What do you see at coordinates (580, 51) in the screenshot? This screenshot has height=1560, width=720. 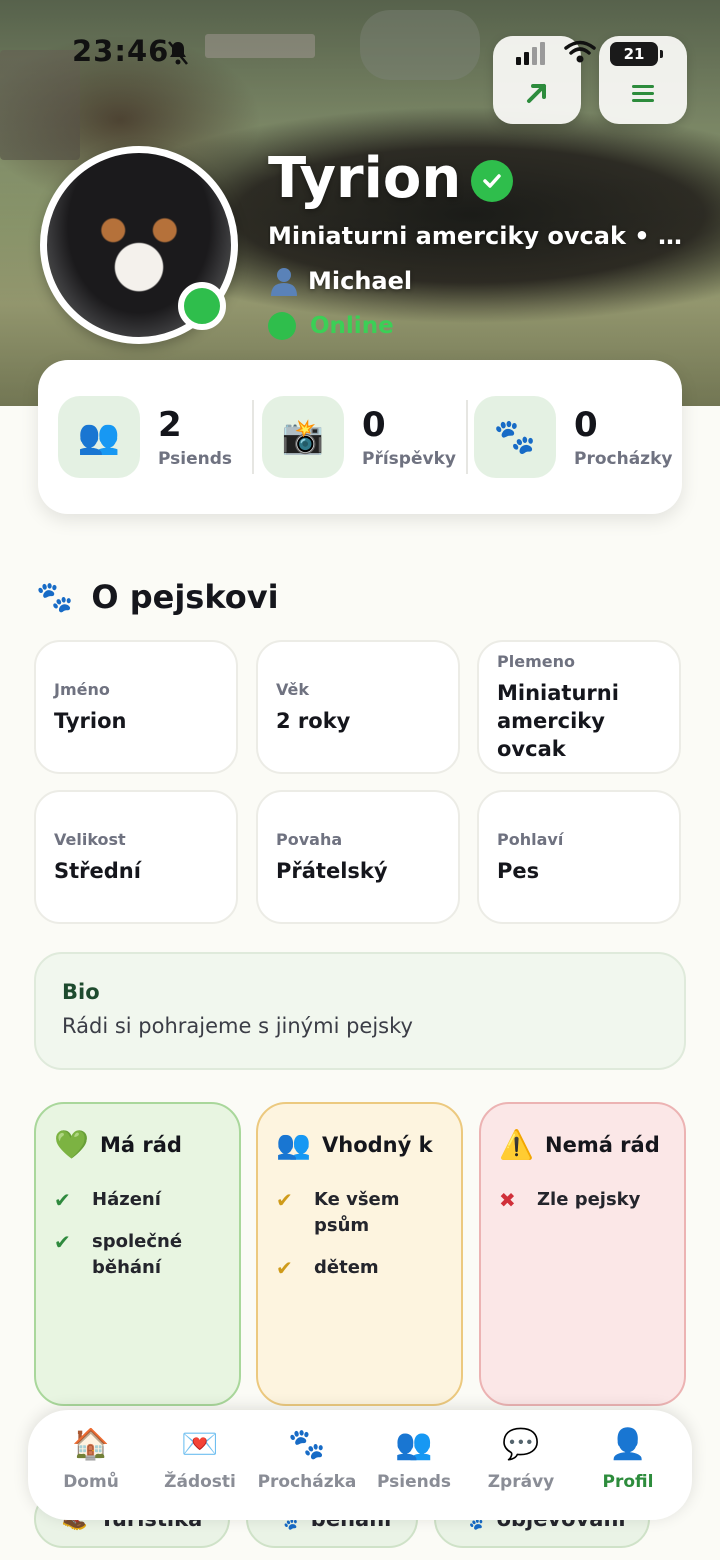 I see `wifi-icon` at bounding box center [580, 51].